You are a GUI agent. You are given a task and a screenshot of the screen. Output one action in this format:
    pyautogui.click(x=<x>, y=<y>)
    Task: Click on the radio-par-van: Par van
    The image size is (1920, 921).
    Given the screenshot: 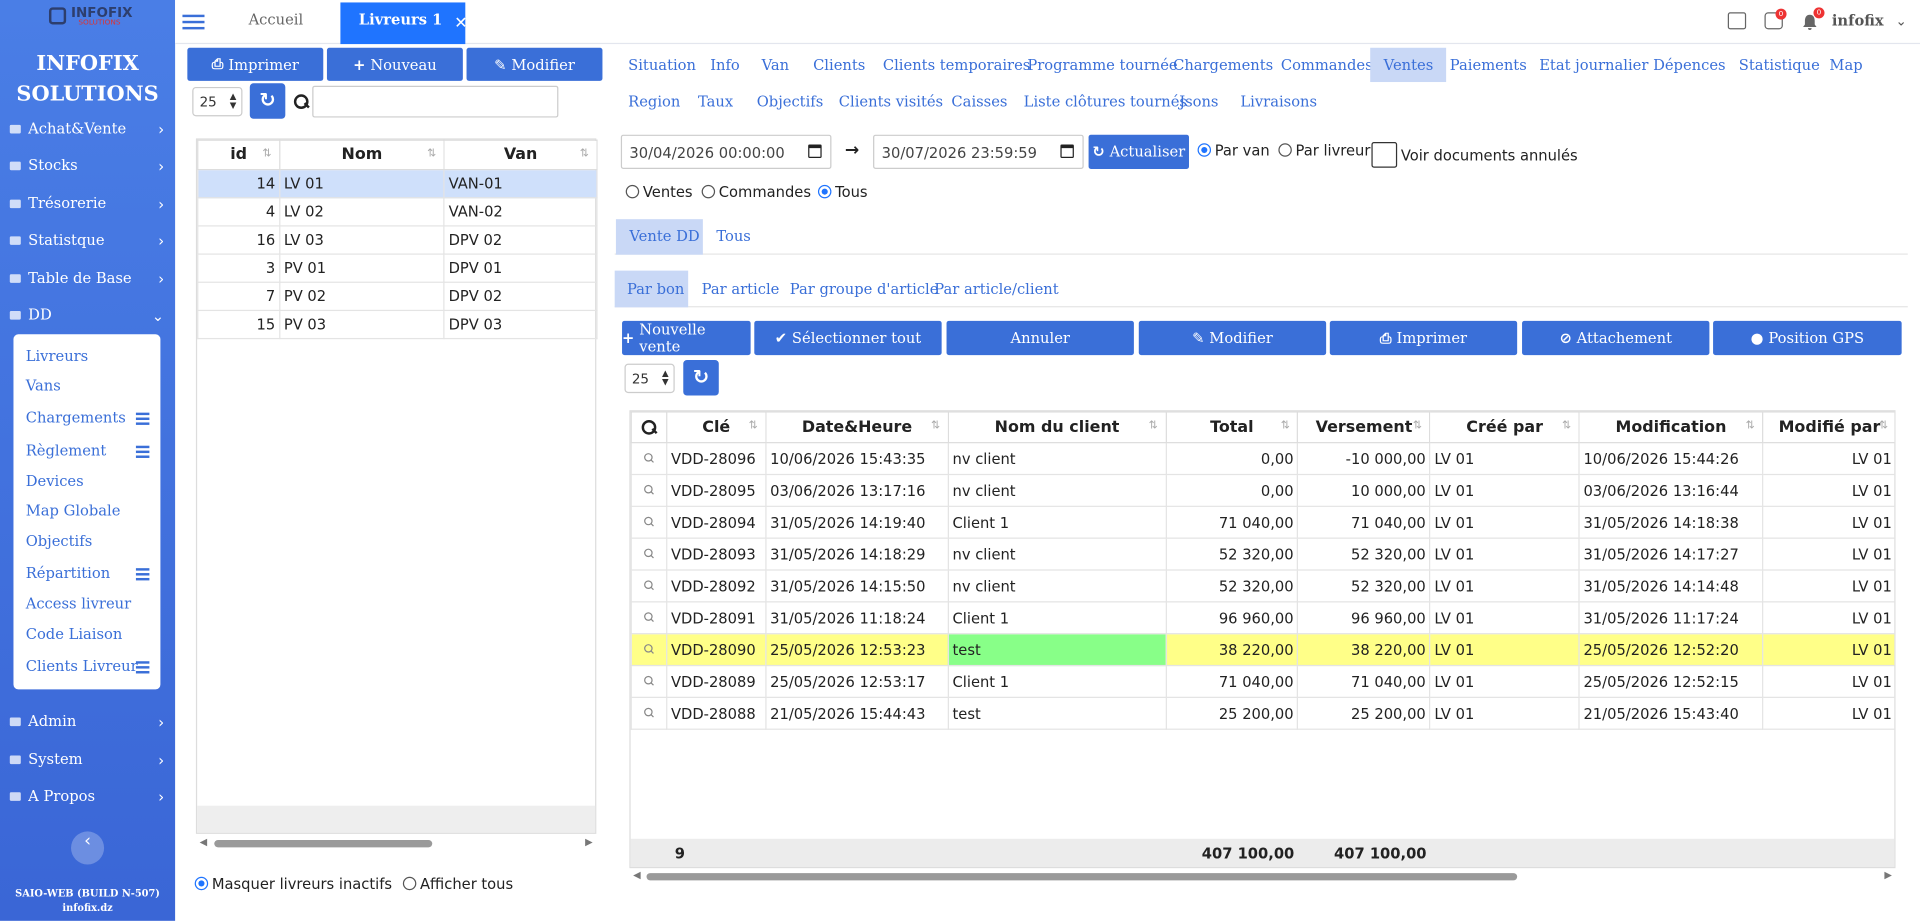 What is the action you would take?
    pyautogui.click(x=1233, y=150)
    